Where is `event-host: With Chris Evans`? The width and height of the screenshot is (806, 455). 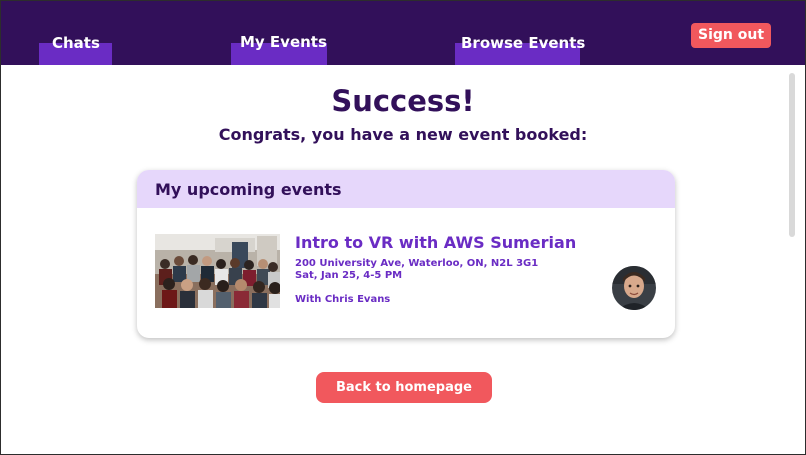
event-host: With Chris Evans is located at coordinates (343, 299).